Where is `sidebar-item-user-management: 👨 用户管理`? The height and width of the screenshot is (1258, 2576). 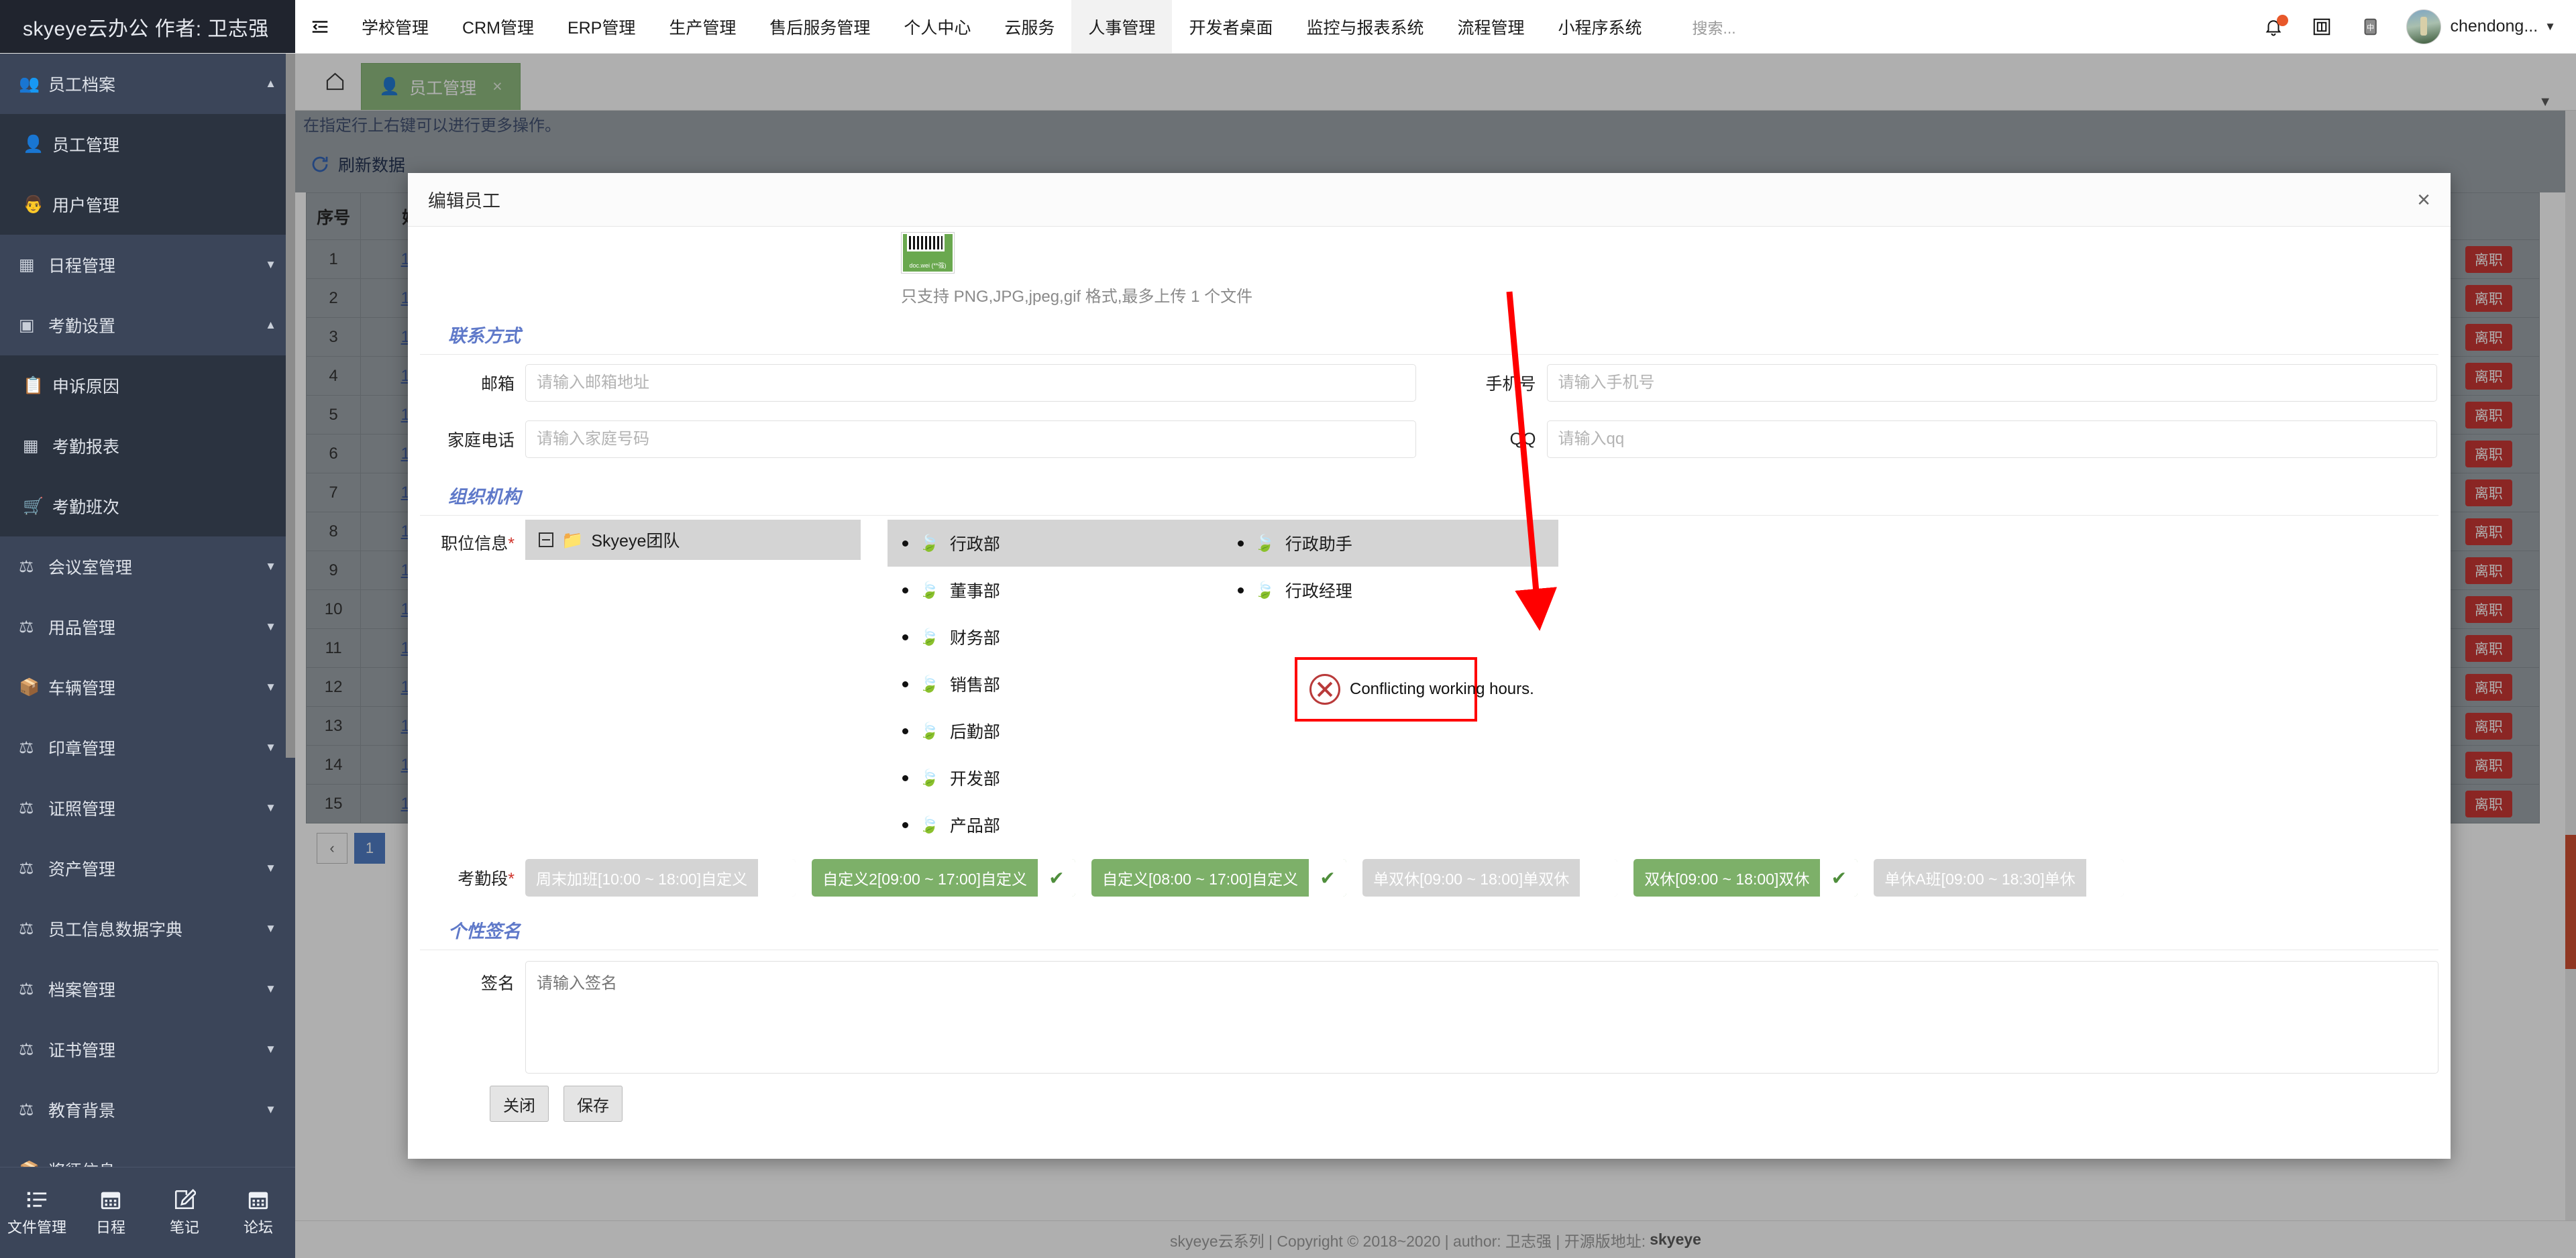 sidebar-item-user-management: 👨 用户管理 is located at coordinates (147, 204).